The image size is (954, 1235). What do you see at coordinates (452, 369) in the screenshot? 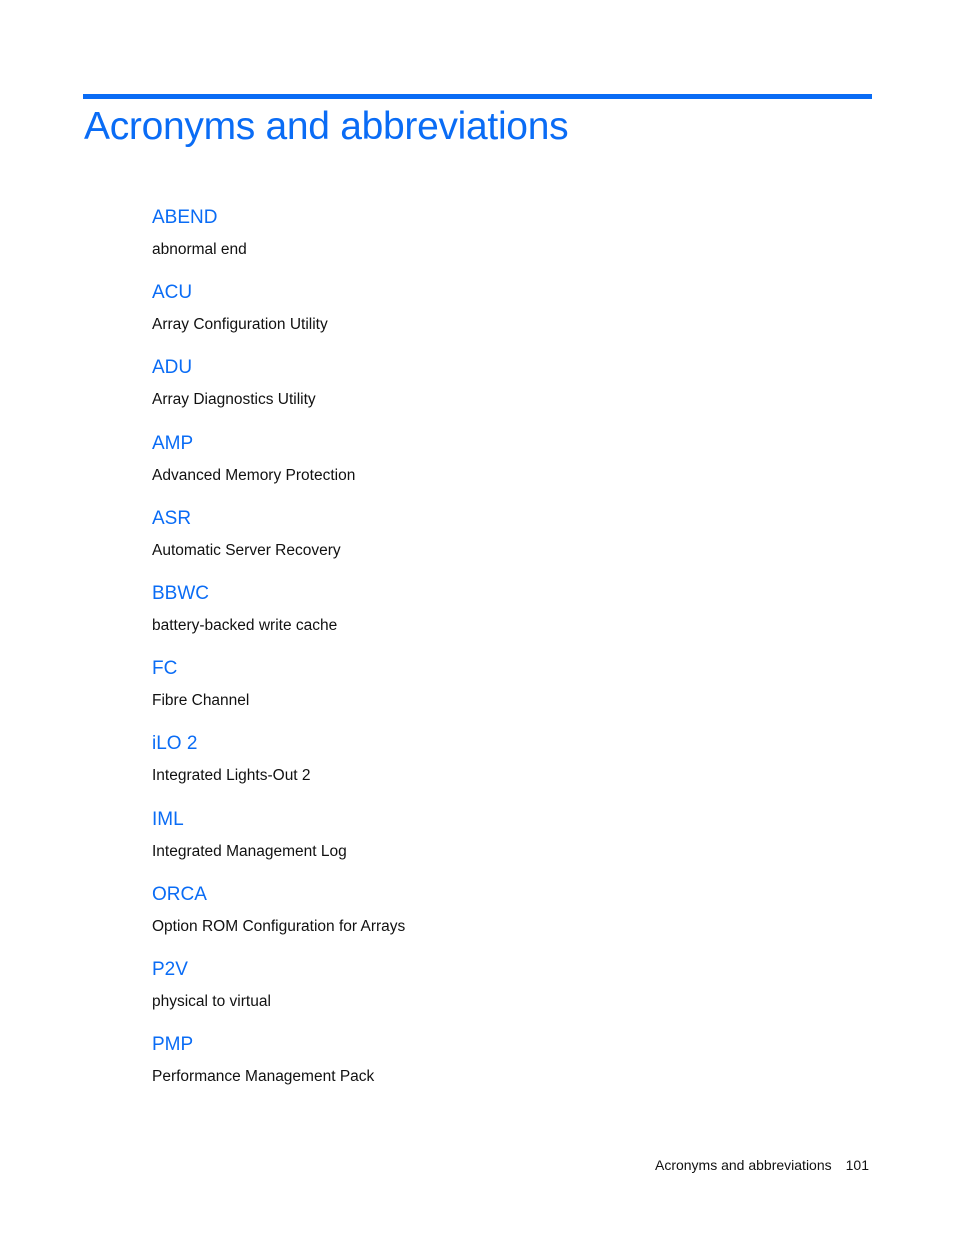
I see `acronym-term: ADU` at bounding box center [452, 369].